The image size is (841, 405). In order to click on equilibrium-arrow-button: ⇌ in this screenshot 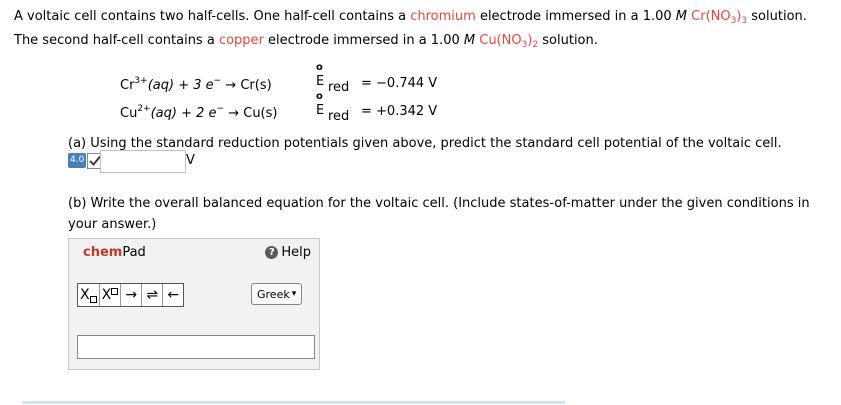, I will do `click(153, 295)`.